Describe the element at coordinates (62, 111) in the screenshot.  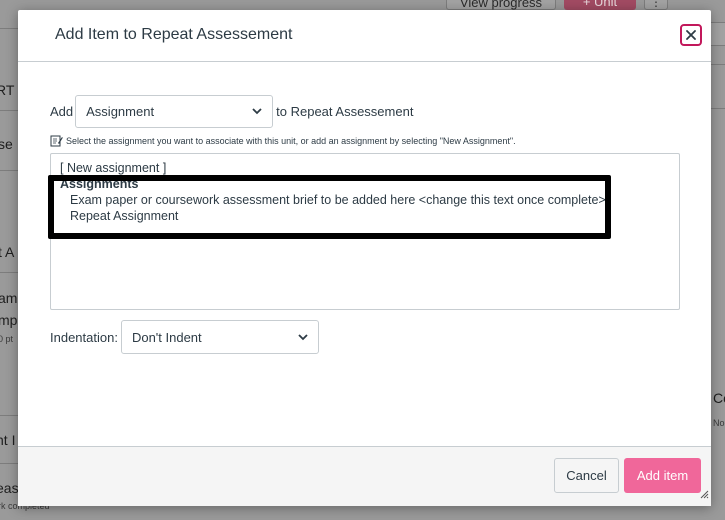
I see `add-prefix-label: Add` at that location.